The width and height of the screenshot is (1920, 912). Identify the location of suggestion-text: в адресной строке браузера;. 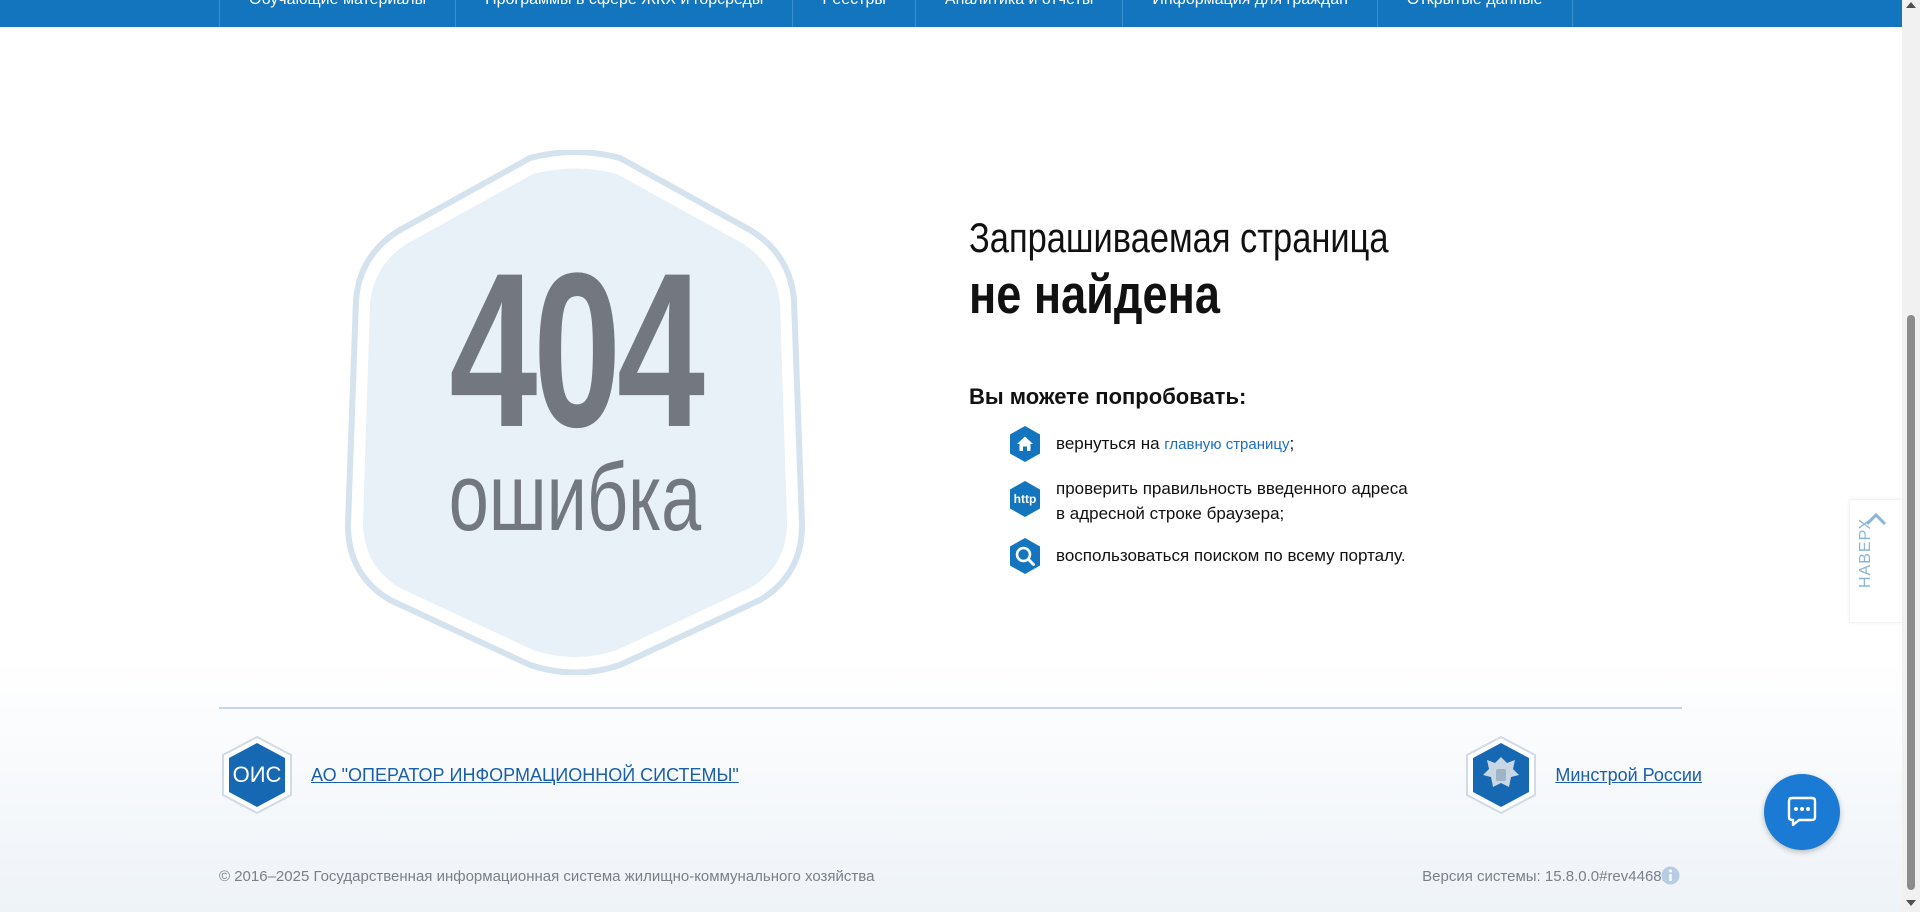
(1170, 513).